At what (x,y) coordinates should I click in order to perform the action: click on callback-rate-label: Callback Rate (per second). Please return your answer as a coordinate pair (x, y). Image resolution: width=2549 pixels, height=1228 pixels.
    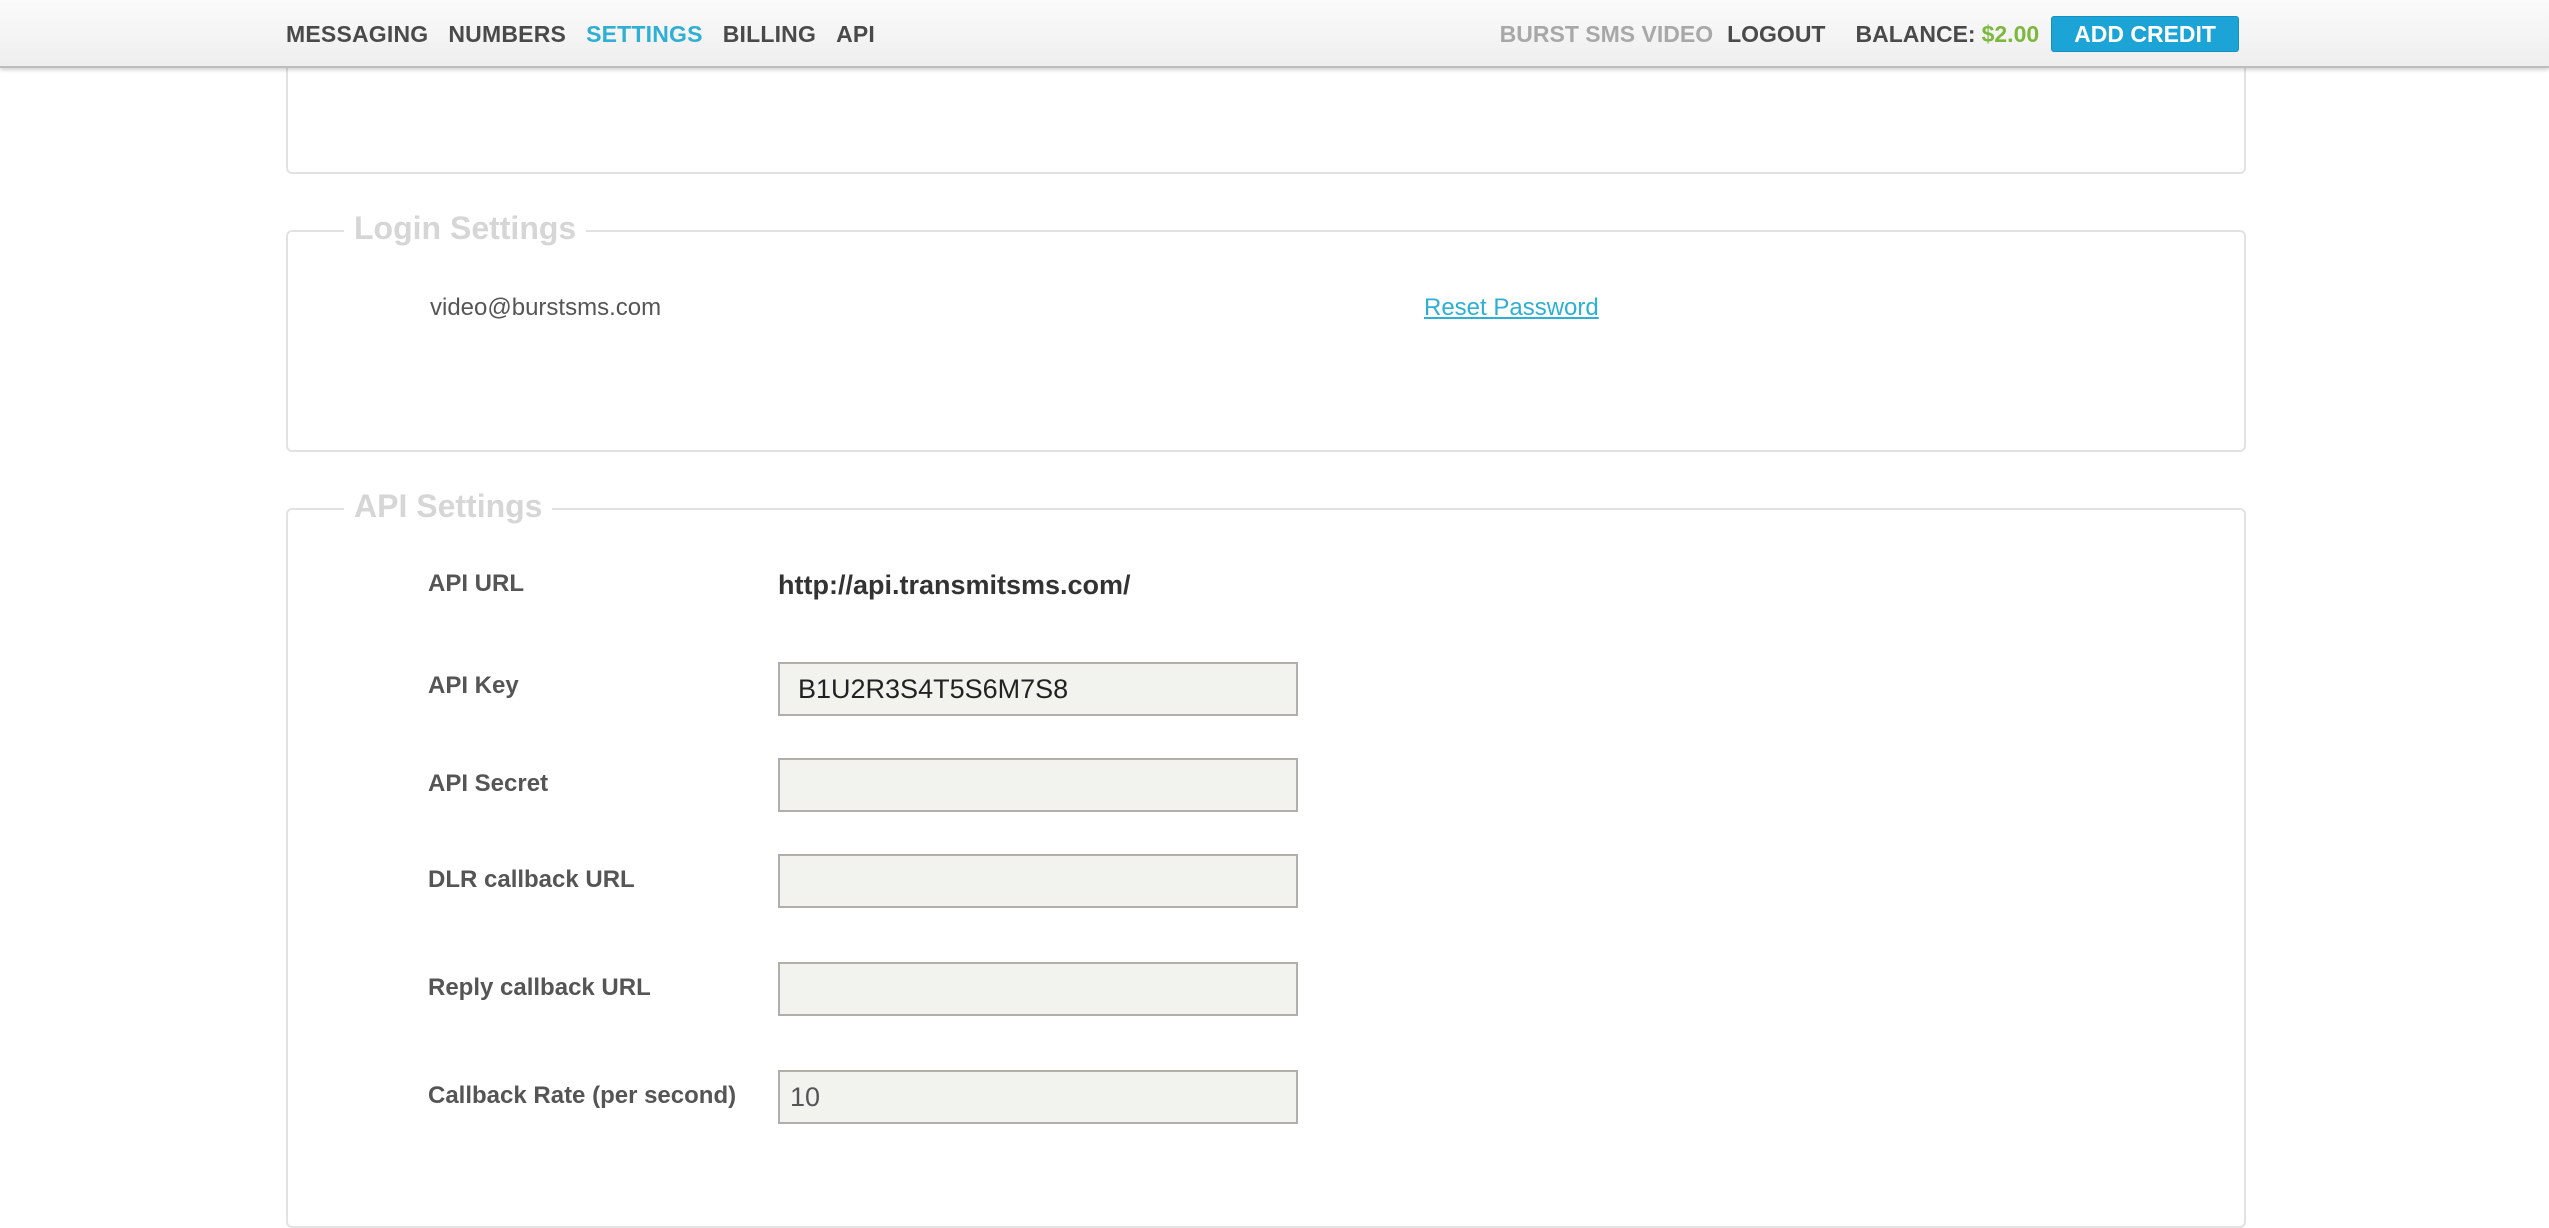
    Looking at the image, I should click on (582, 1095).